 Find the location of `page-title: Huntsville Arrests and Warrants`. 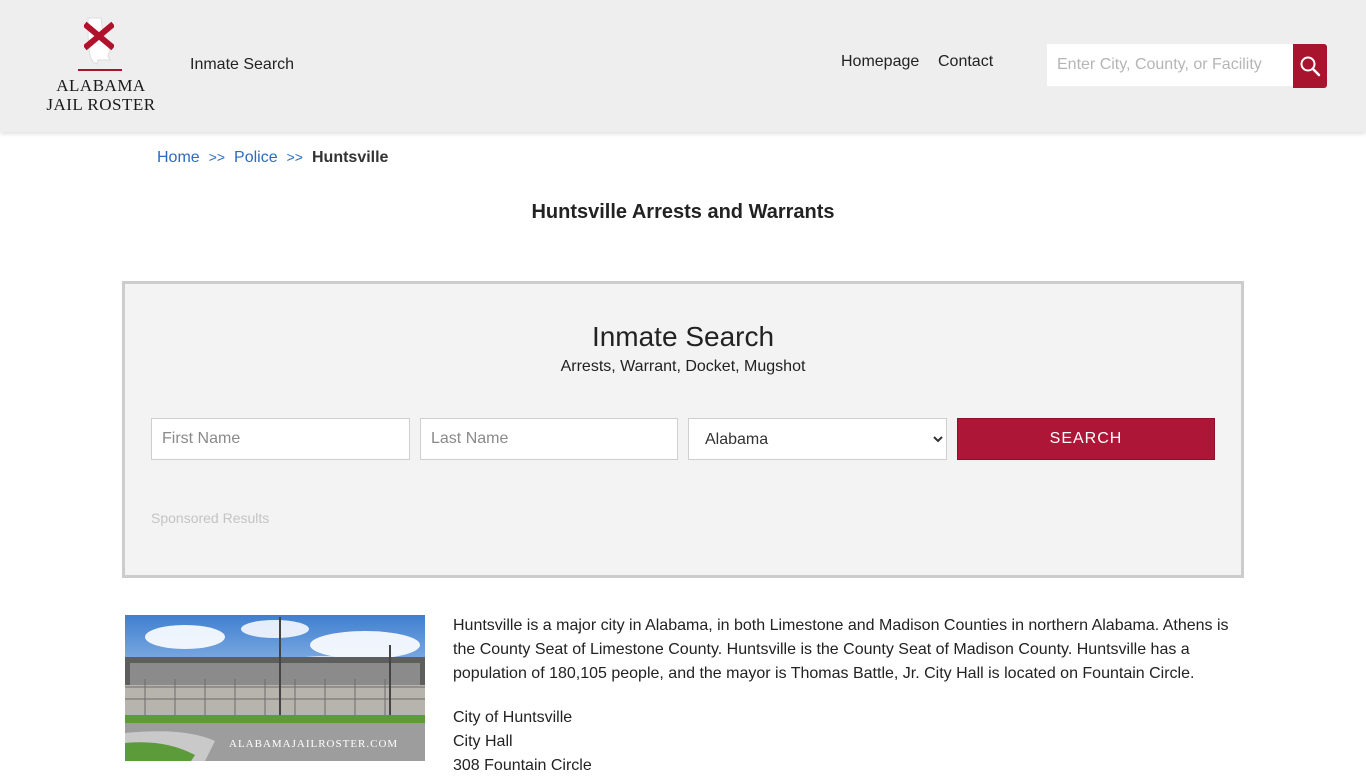

page-title: Huntsville Arrests and Warrants is located at coordinates (683, 212).